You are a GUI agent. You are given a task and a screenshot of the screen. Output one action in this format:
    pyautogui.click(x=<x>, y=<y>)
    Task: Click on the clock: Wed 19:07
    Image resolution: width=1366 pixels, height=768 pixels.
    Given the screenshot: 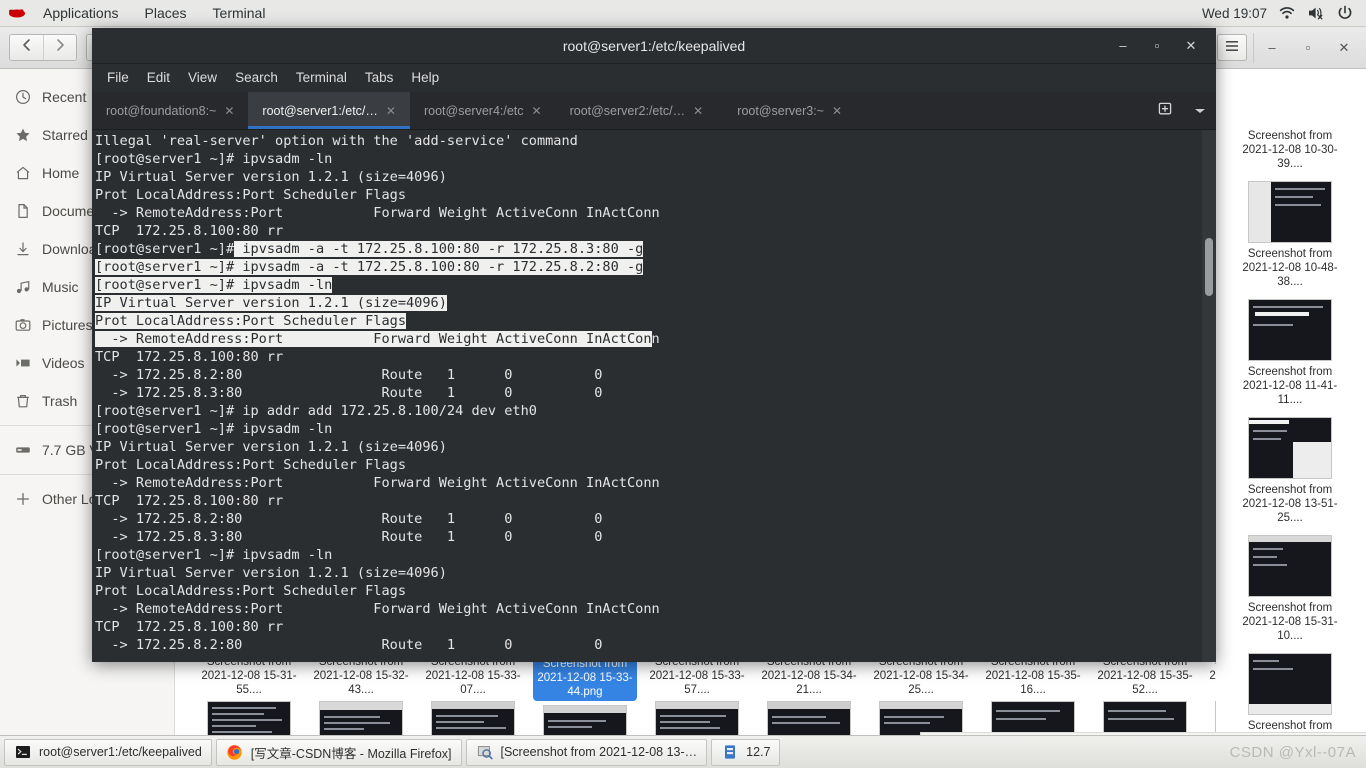 What is the action you would take?
    pyautogui.click(x=1234, y=13)
    